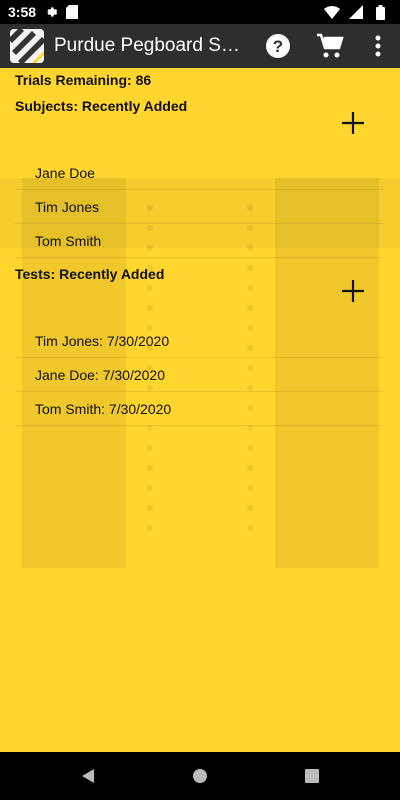 Image resolution: width=400 pixels, height=800 pixels. What do you see at coordinates (101, 106) in the screenshot?
I see `subjects-section-title: Subjects: Recently Added` at bounding box center [101, 106].